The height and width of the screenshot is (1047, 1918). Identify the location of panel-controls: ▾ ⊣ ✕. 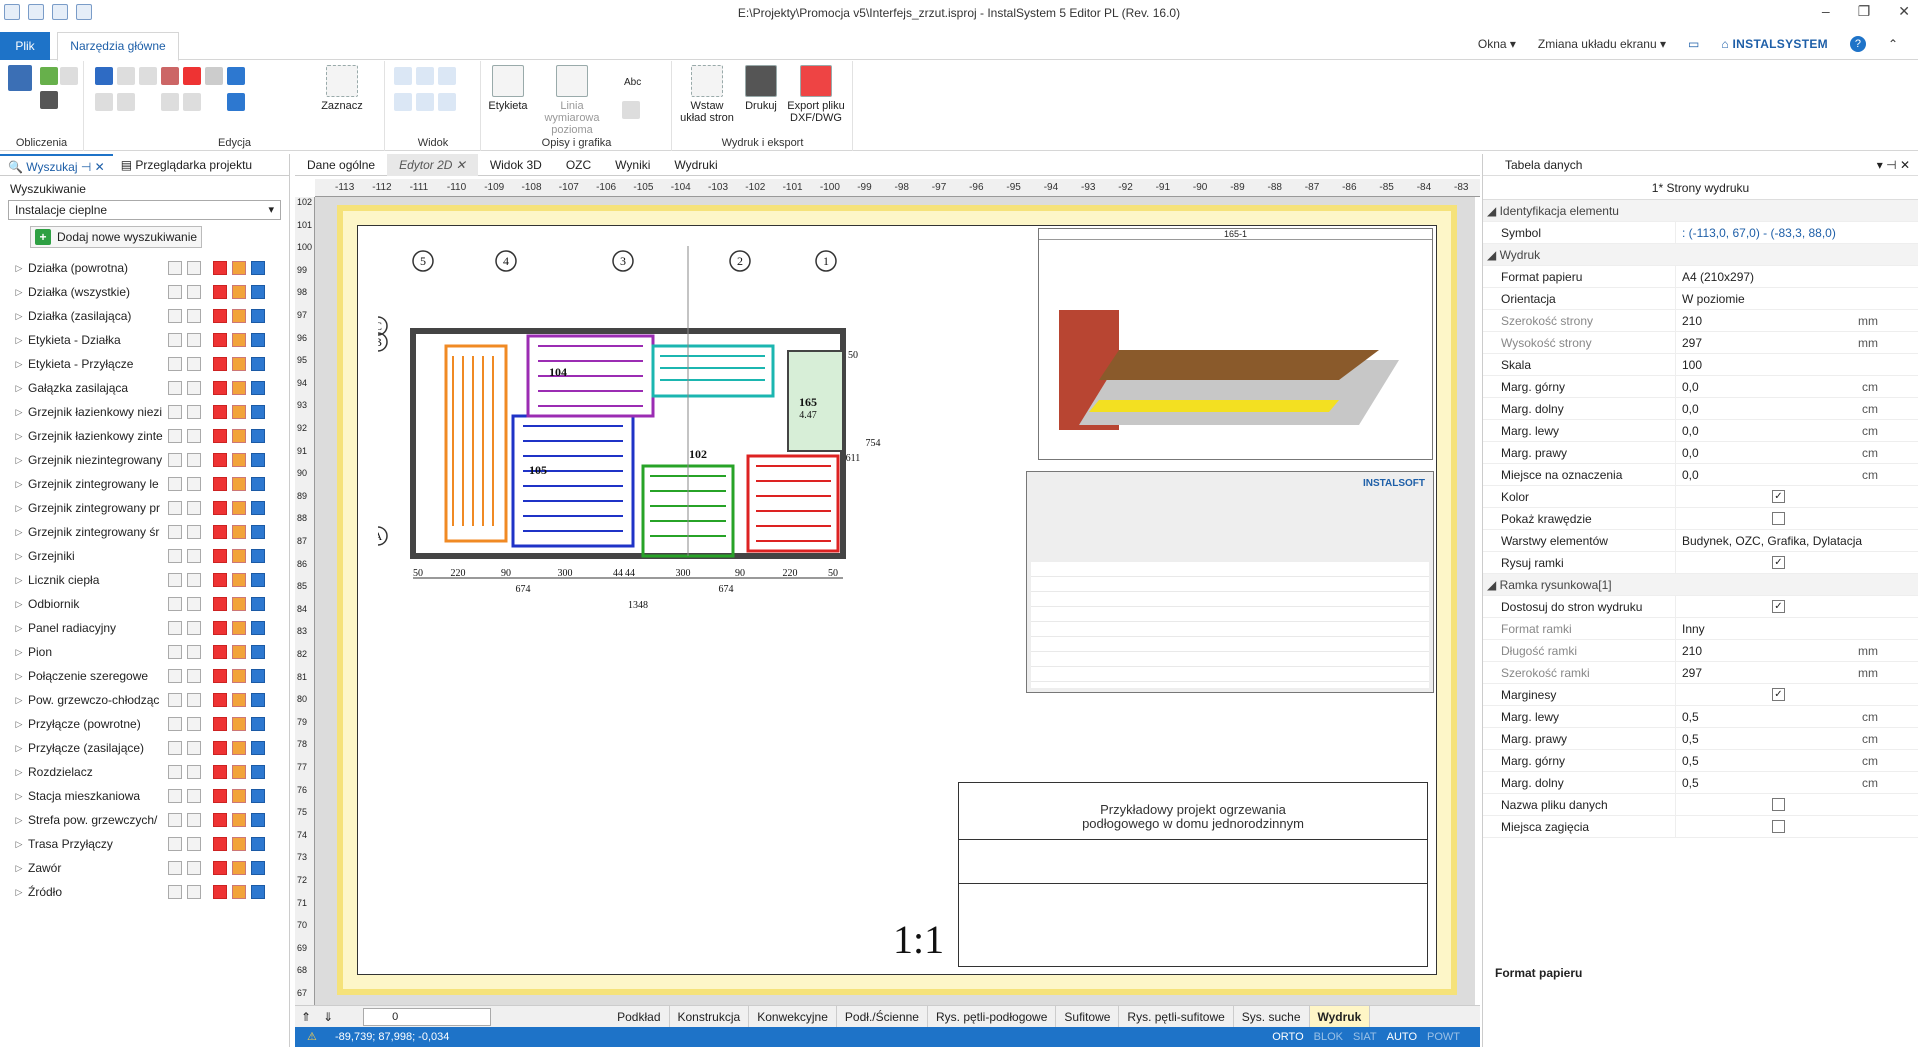
(1893, 165).